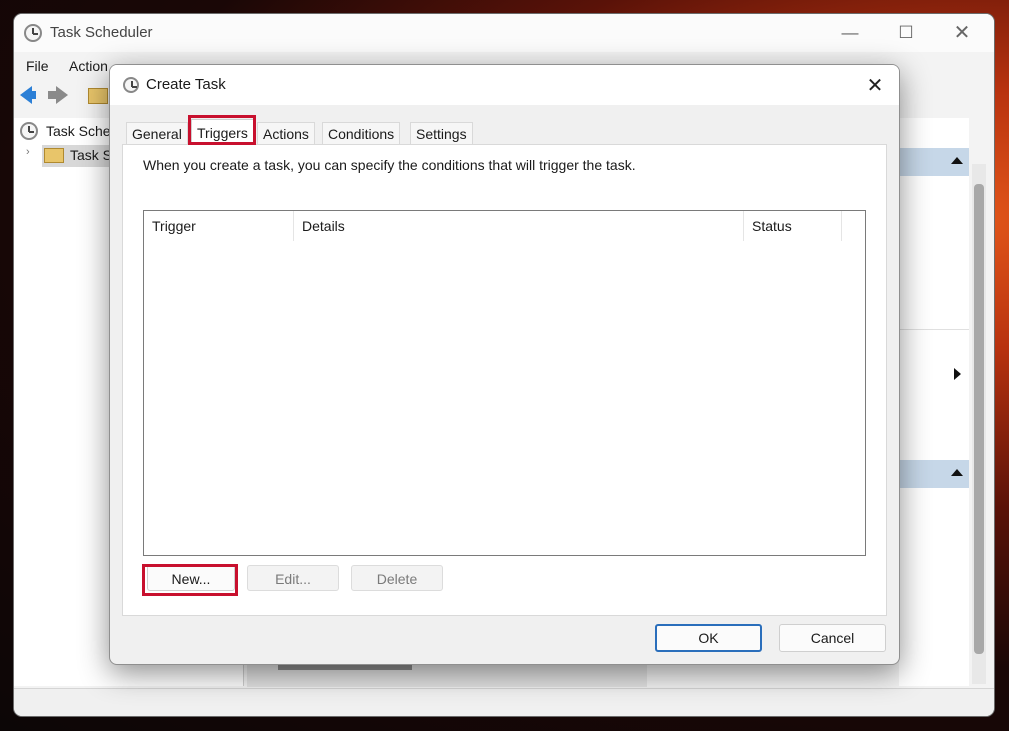 This screenshot has width=1009, height=731. Describe the element at coordinates (29, 131) in the screenshot. I see `tree-root-clock-icon` at that location.